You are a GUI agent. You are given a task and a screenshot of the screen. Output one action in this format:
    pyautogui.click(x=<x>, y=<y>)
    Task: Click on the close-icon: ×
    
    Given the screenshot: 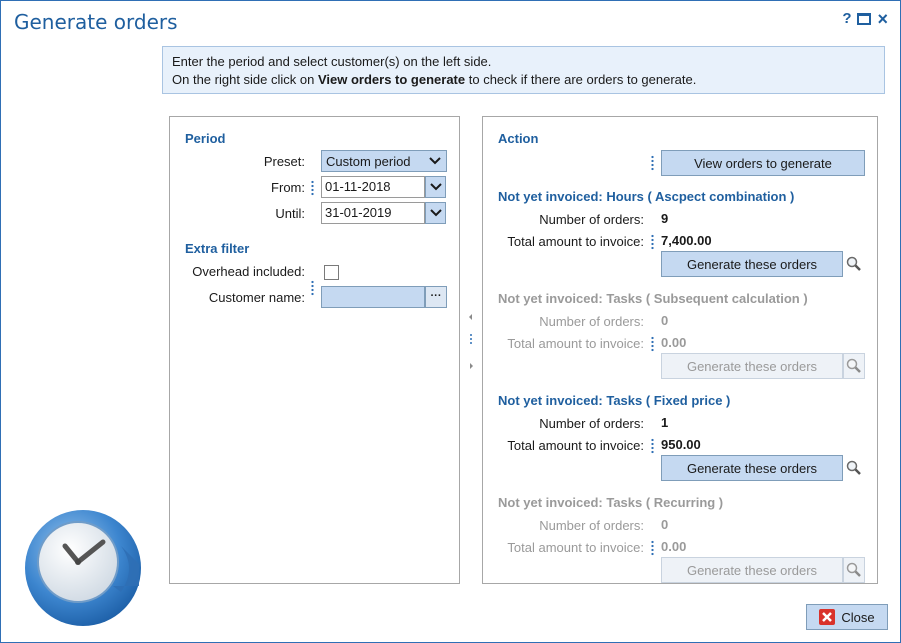 What is the action you would take?
    pyautogui.click(x=882, y=19)
    